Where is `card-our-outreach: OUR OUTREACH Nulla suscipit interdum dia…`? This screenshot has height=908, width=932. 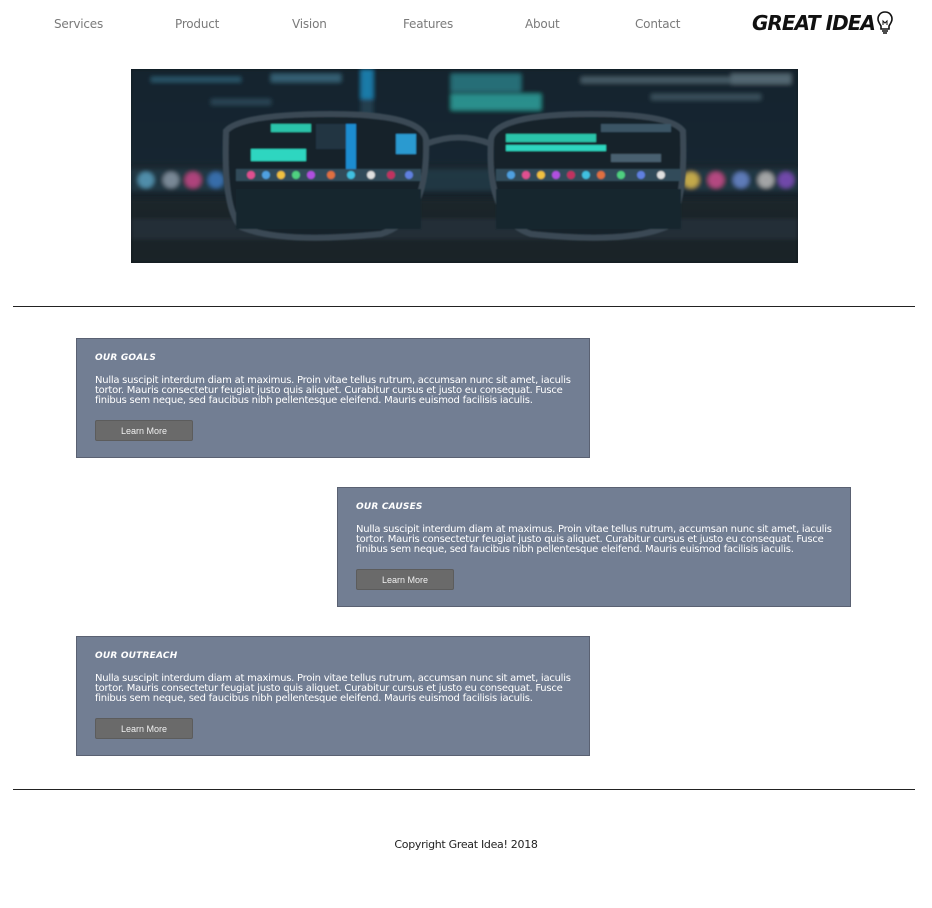 card-our-outreach: OUR OUTREACH Nulla suscipit interdum dia… is located at coordinates (333, 696).